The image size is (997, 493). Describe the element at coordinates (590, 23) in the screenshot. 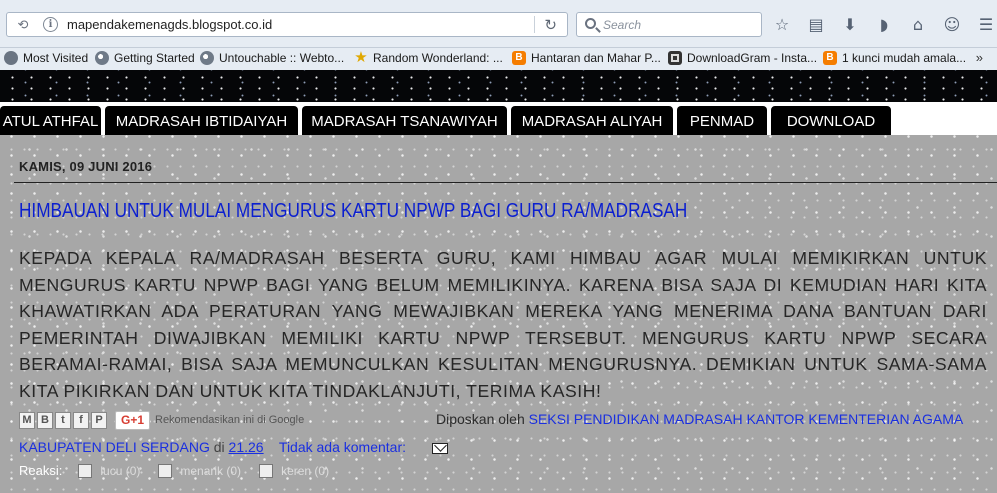

I see `search-icon` at that location.